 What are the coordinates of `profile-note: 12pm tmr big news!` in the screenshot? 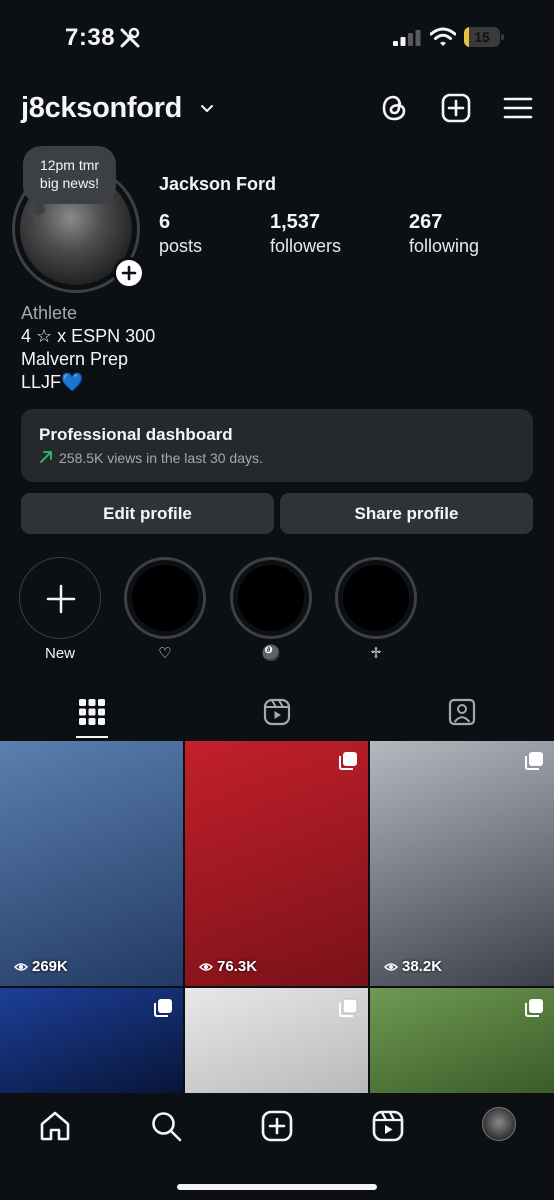 It's located at (69, 175).